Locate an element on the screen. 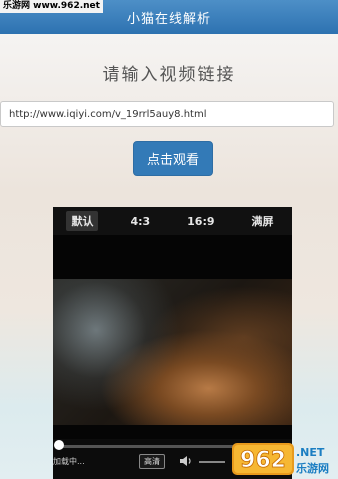  speaker-icon is located at coordinates (186, 461).